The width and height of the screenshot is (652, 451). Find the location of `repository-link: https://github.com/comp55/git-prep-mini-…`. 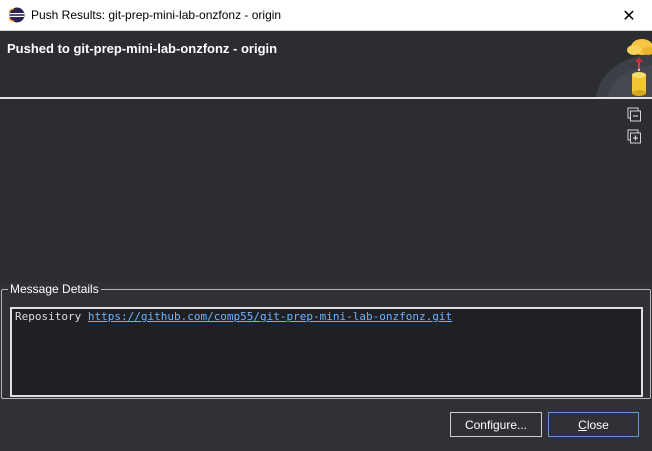

repository-link: https://github.com/comp55/git-prep-mini-… is located at coordinates (270, 316).